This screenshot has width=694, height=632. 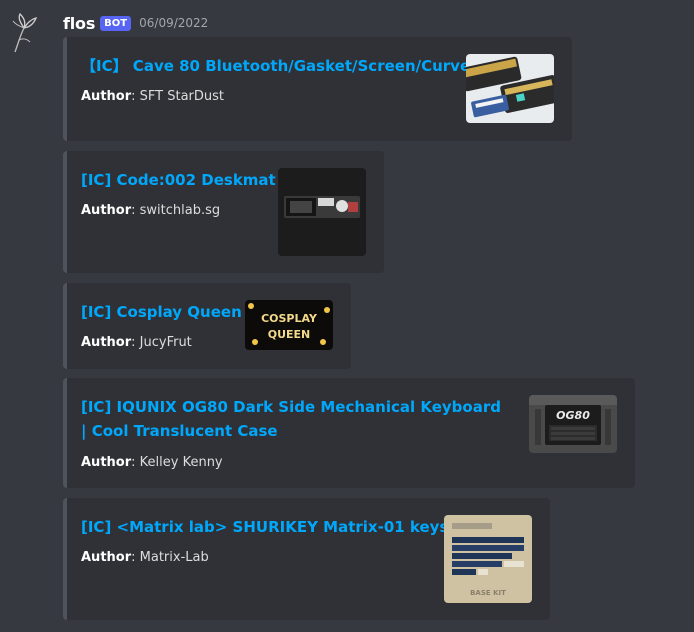 I want to click on svg-text: BASE KIT, so click(x=488, y=593).